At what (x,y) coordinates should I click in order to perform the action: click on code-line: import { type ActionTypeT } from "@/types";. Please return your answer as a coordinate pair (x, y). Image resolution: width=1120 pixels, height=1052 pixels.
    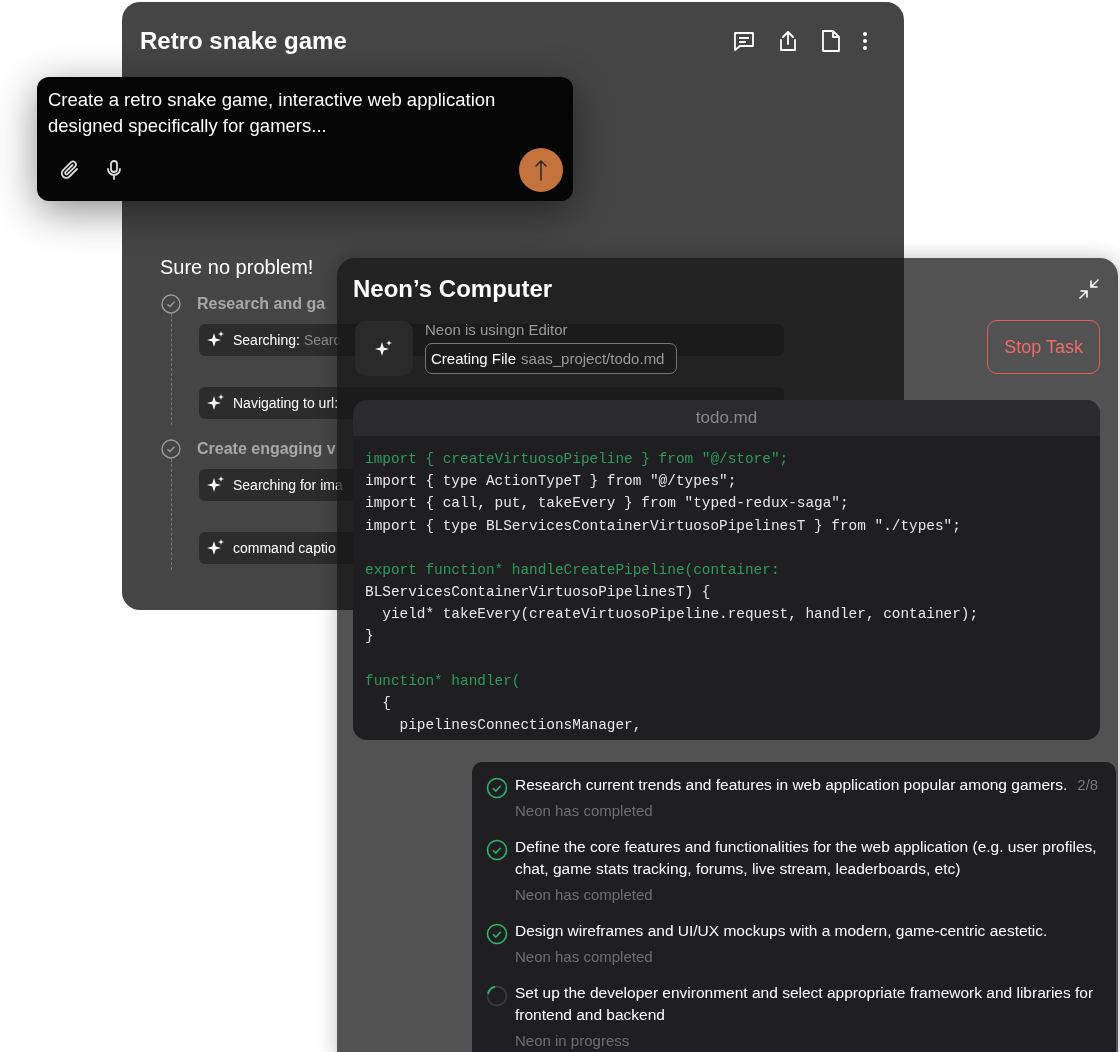
    Looking at the image, I should click on (551, 482).